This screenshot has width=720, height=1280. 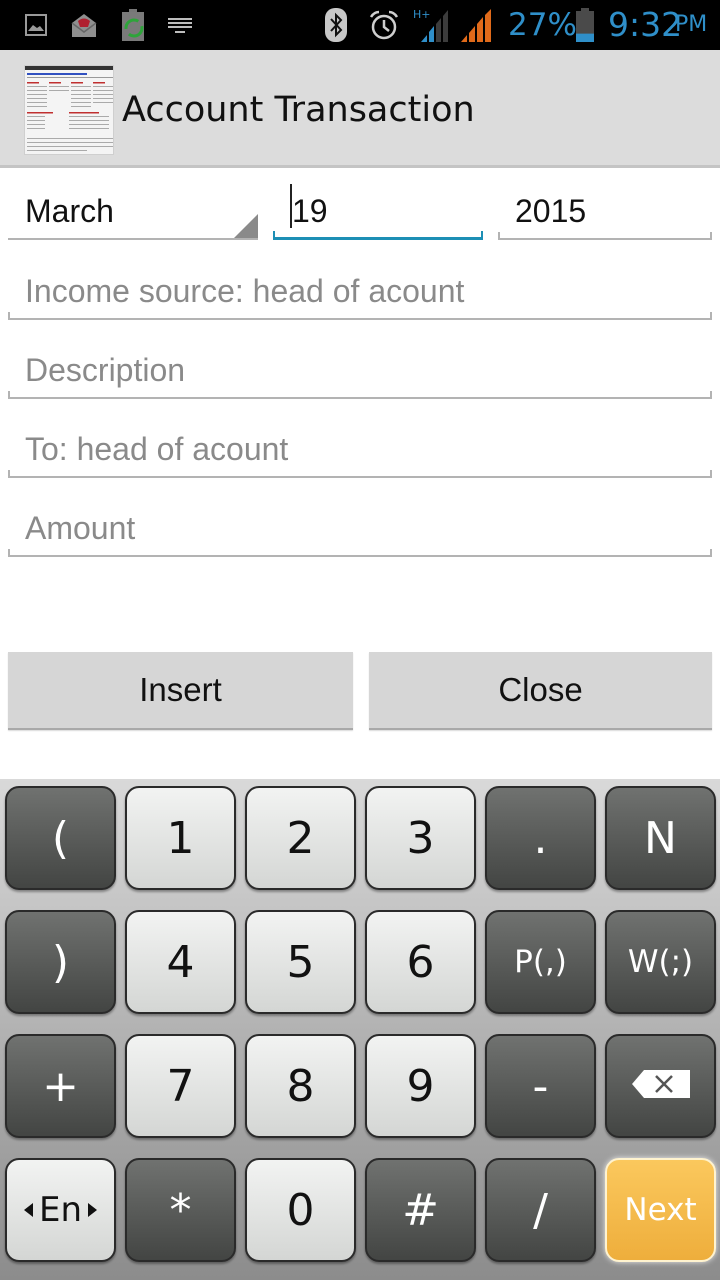 I want to click on key-label: Next, so click(x=660, y=1210).